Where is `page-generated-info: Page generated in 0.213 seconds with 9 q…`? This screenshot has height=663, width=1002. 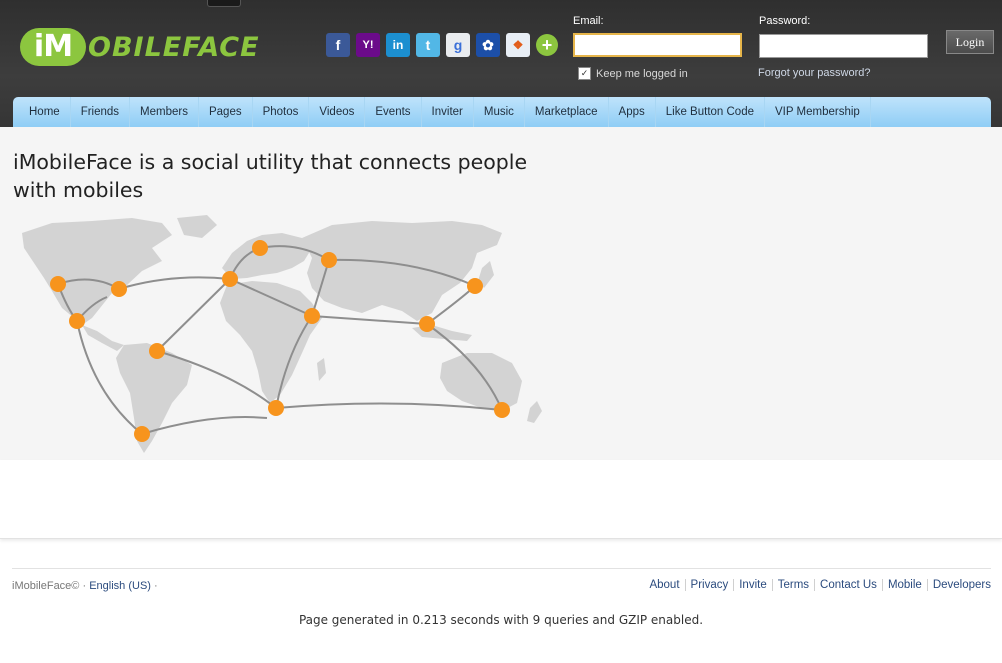
page-generated-info: Page generated in 0.213 seconds with 9 q… is located at coordinates (501, 620).